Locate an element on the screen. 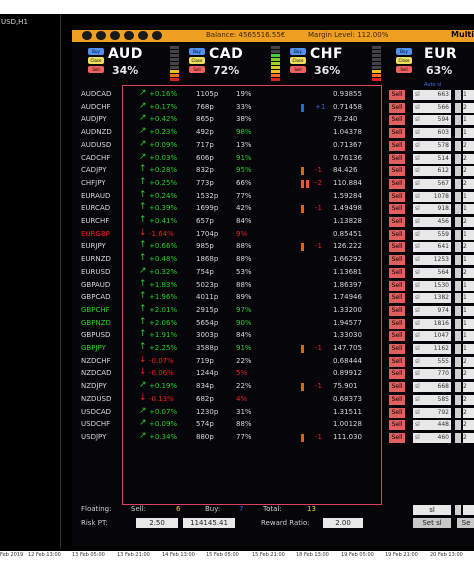  sl-input: sl 770 is located at coordinates (432, 374).